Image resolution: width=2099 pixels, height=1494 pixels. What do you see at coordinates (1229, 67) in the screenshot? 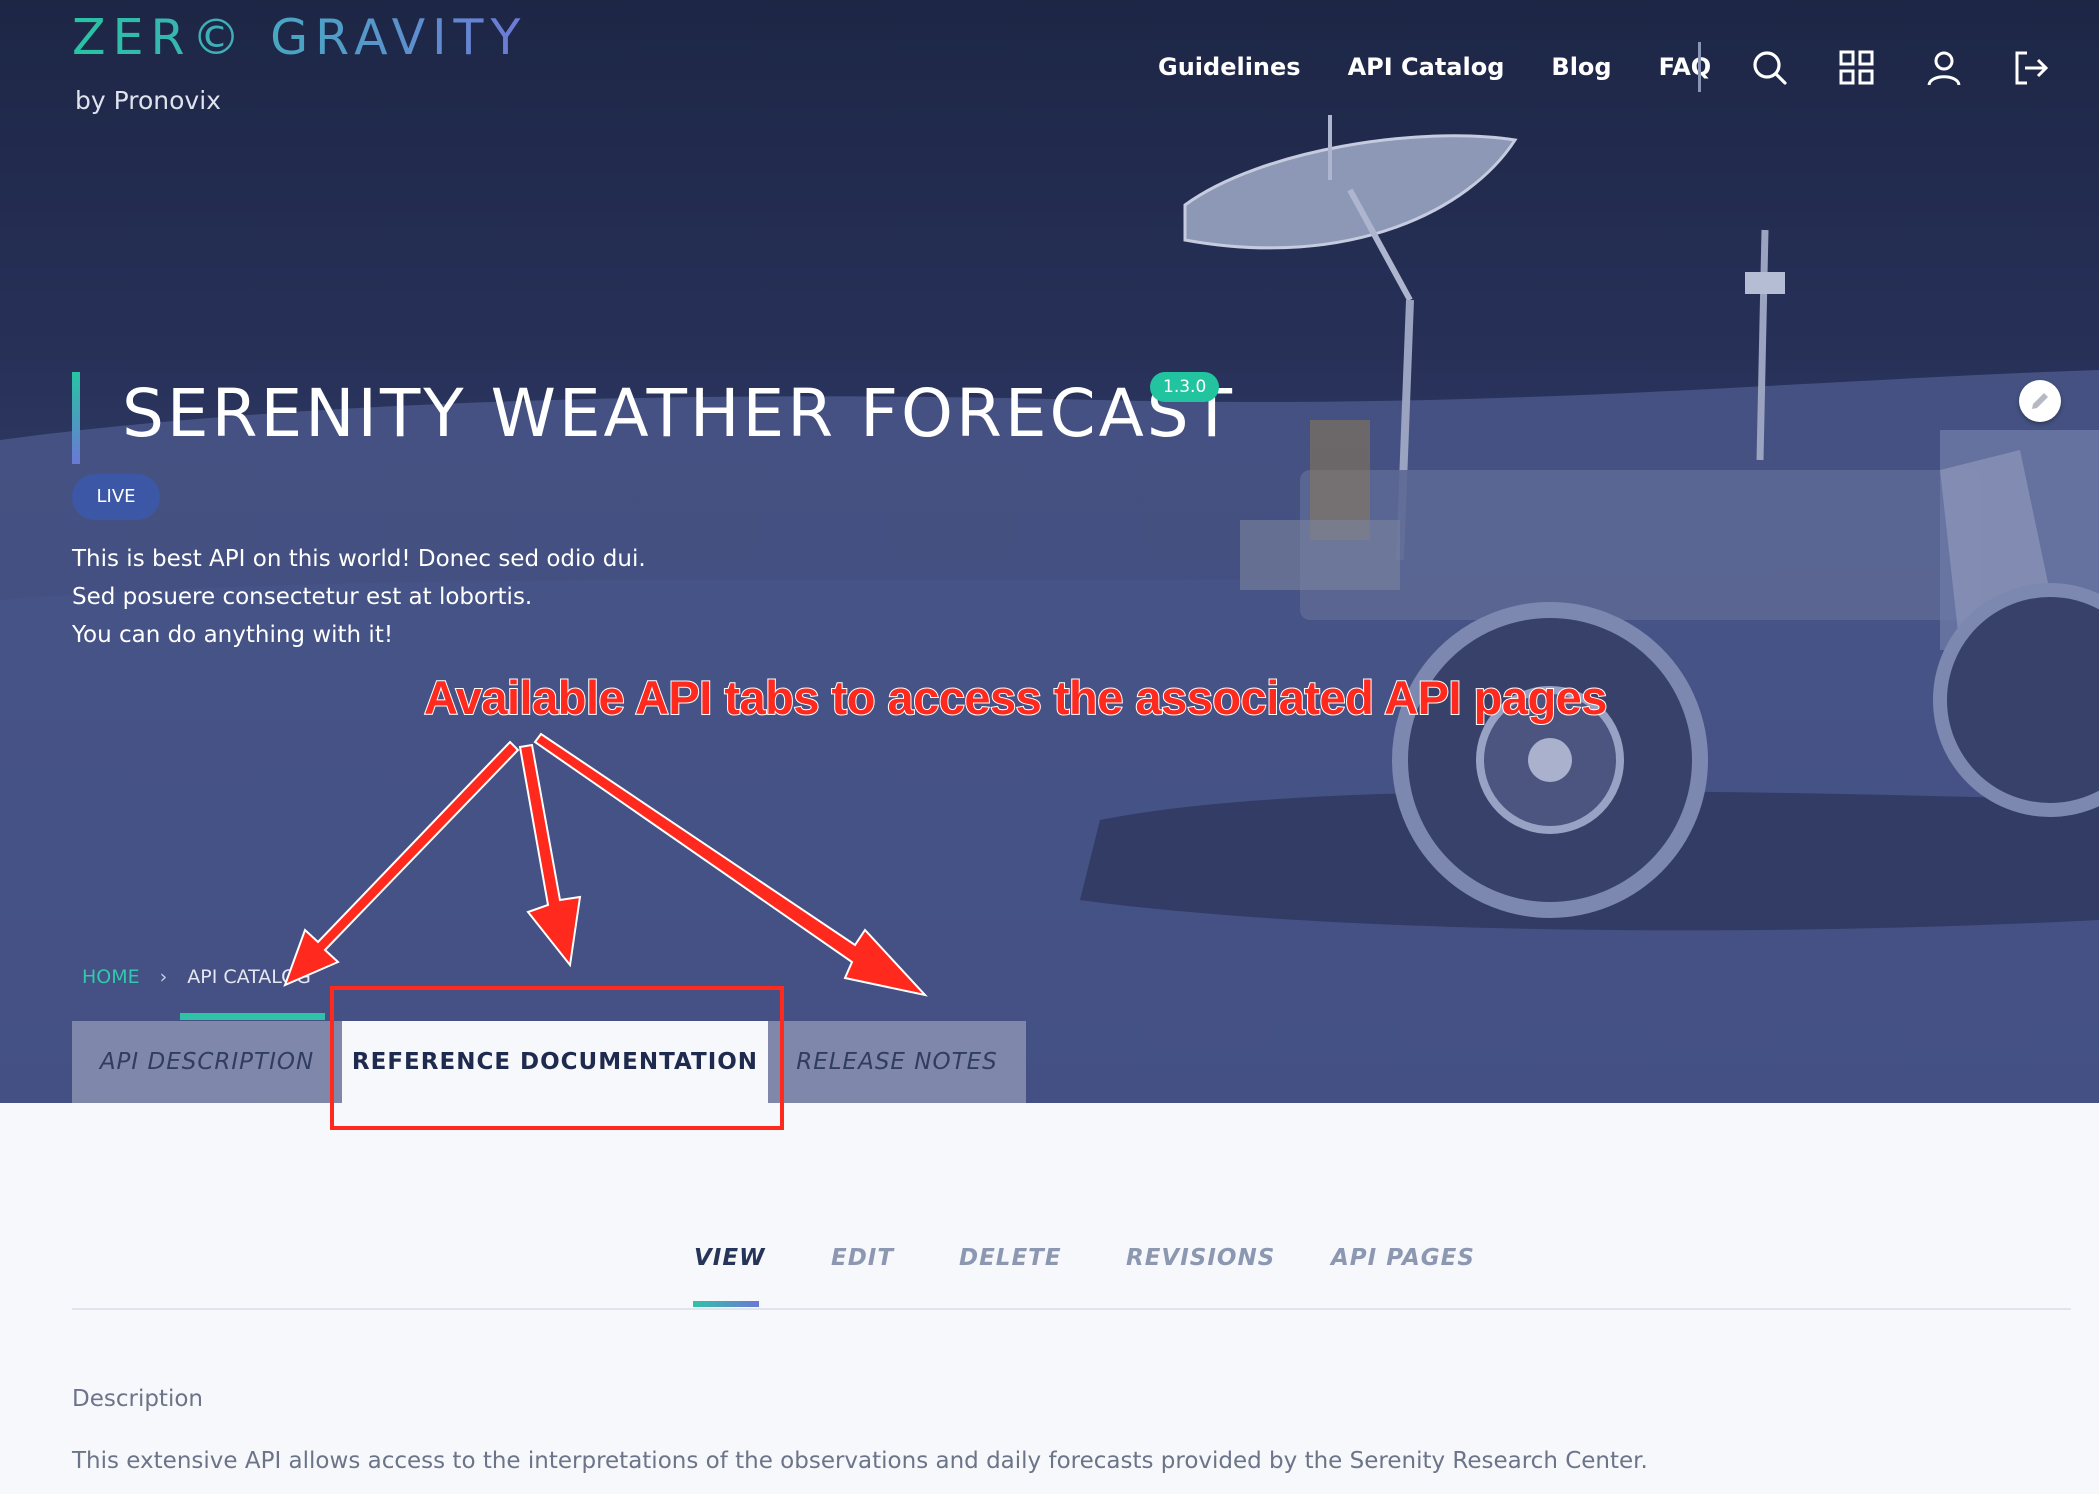
I see `nav-guidelines: Guidelines` at bounding box center [1229, 67].